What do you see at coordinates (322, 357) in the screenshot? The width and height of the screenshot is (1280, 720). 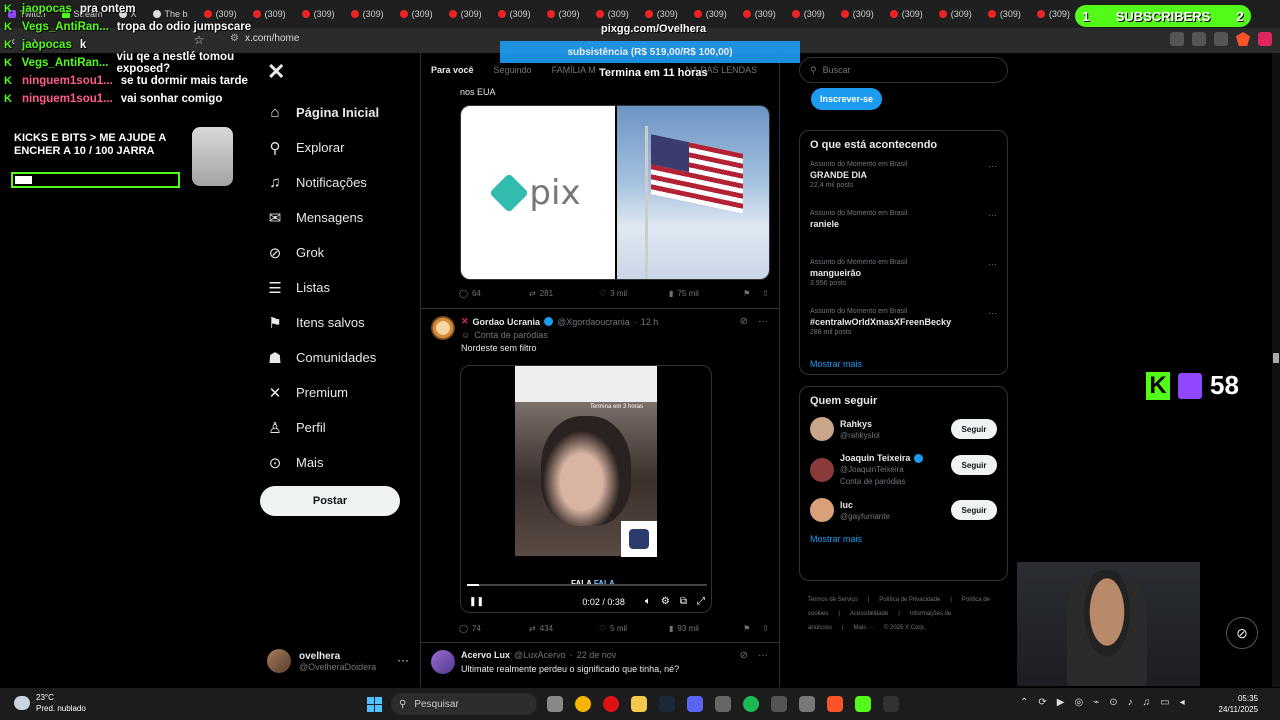 I see `sidebar-item-comunidades: ☗ Comunidades` at bounding box center [322, 357].